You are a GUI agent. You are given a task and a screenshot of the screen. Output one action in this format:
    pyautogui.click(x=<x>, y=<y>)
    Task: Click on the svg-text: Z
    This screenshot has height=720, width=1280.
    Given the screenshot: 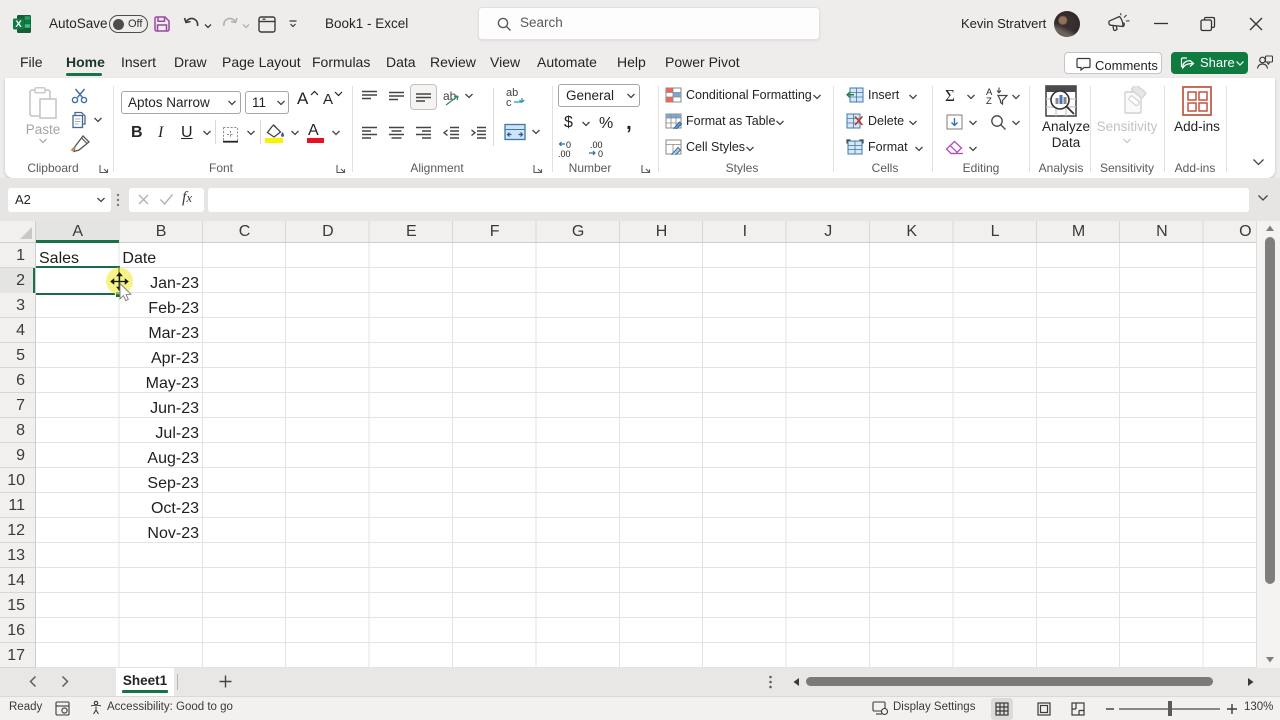 What is the action you would take?
    pyautogui.click(x=989, y=100)
    